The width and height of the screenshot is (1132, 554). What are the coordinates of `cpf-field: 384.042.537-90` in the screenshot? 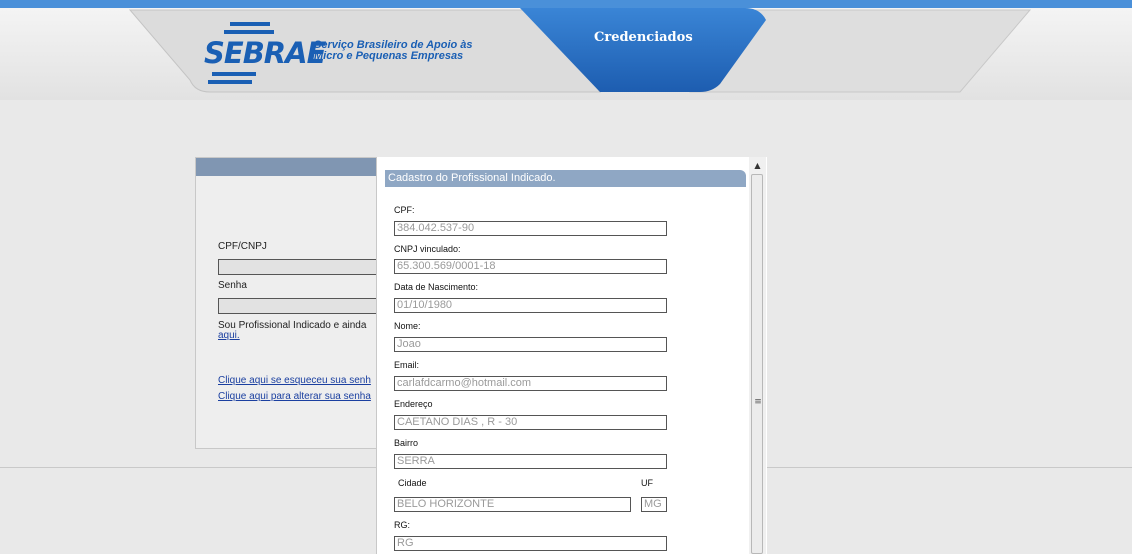 It's located at (530, 228).